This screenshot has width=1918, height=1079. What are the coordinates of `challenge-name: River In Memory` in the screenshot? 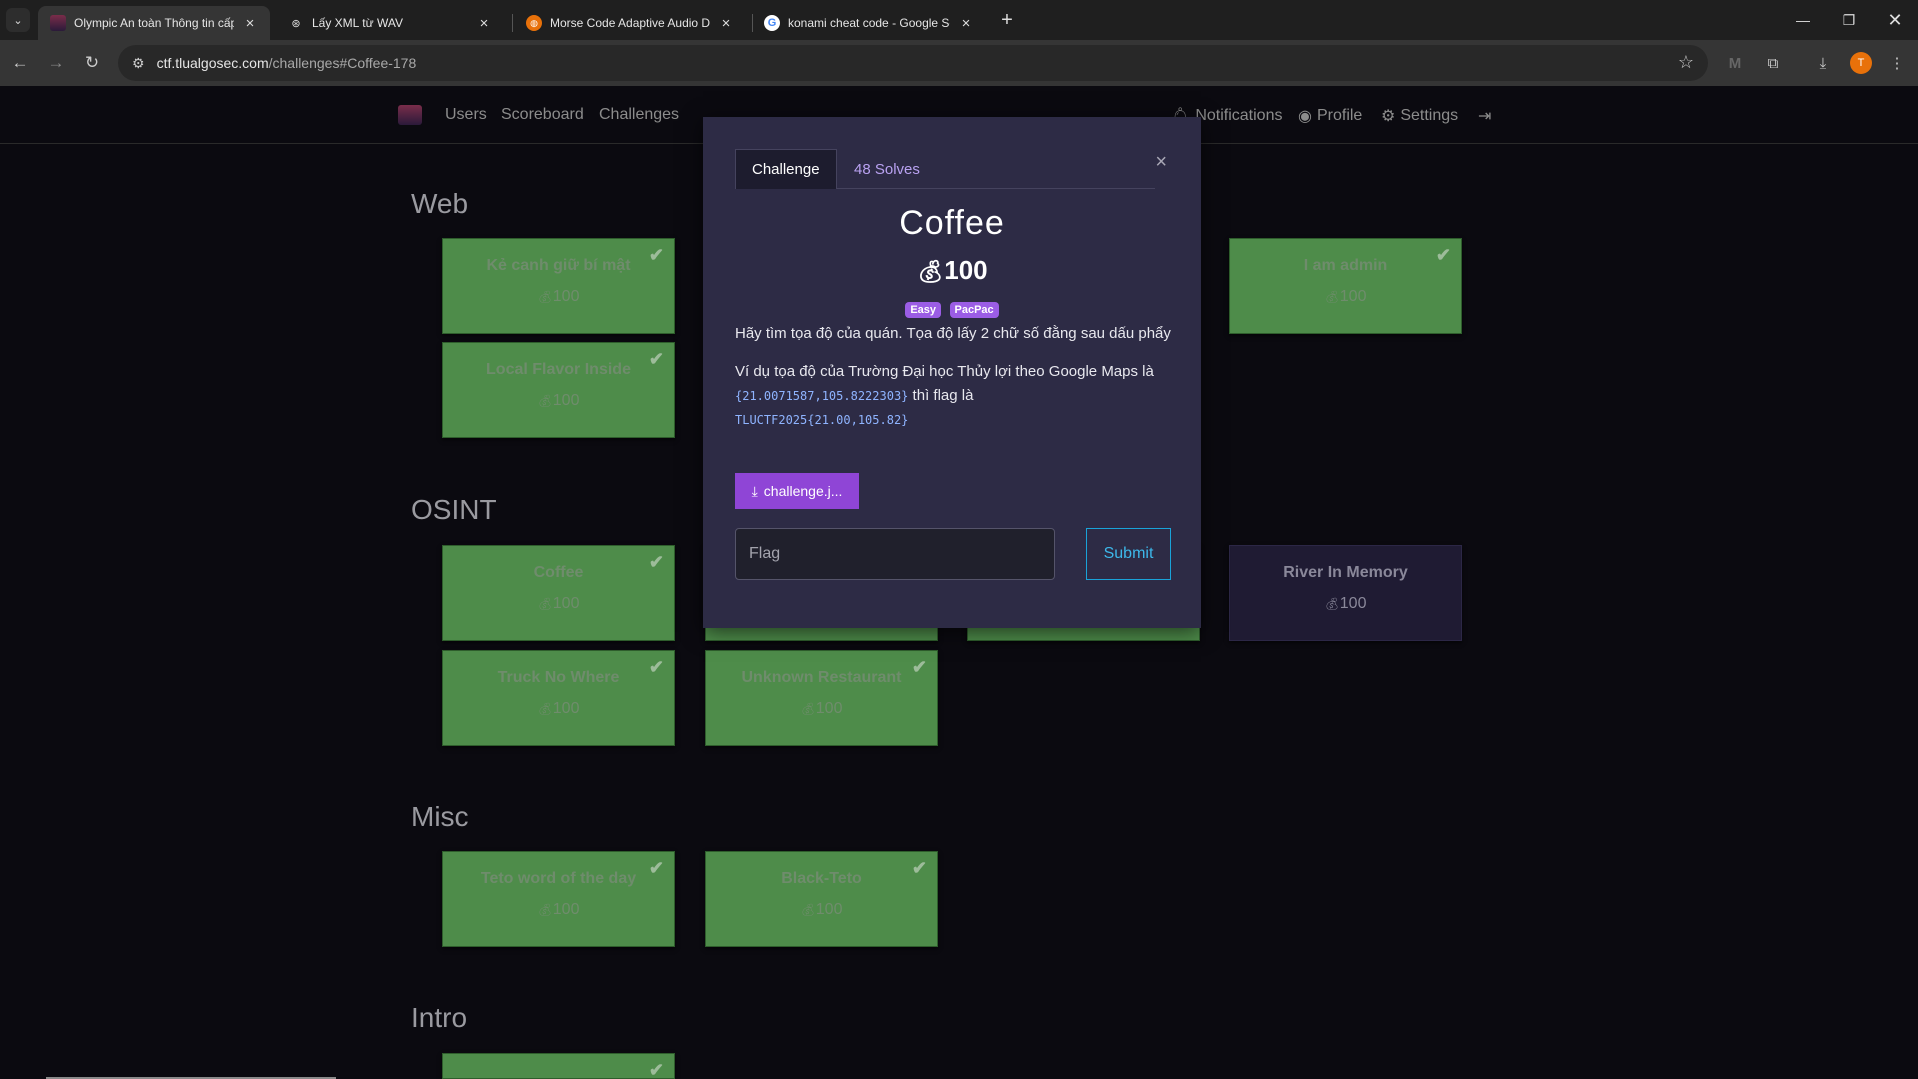 It's located at (1345, 572).